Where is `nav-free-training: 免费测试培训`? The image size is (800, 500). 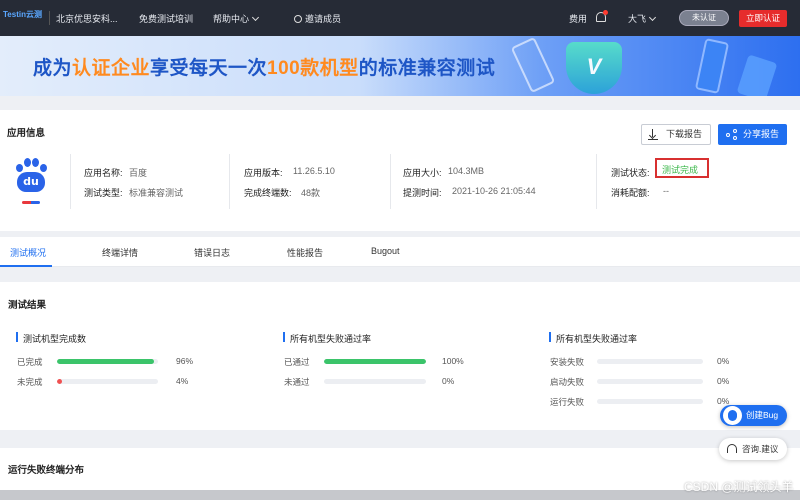
nav-free-training: 免费测试培训 is located at coordinates (166, 18).